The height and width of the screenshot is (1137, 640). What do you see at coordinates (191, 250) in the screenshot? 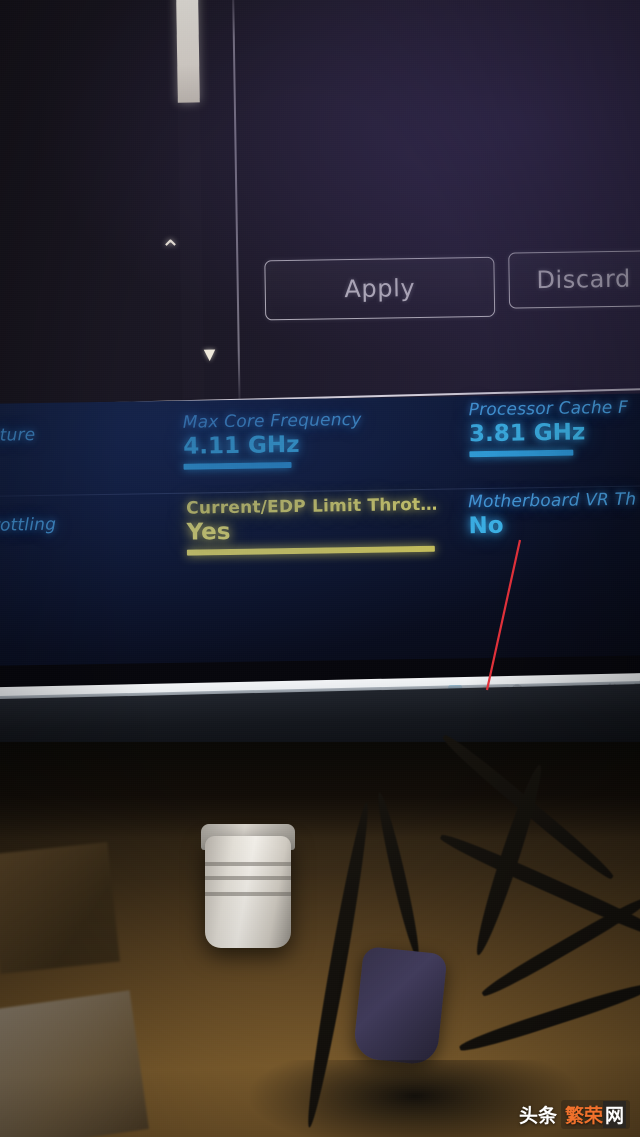
I see `scrollbar-track` at bounding box center [191, 250].